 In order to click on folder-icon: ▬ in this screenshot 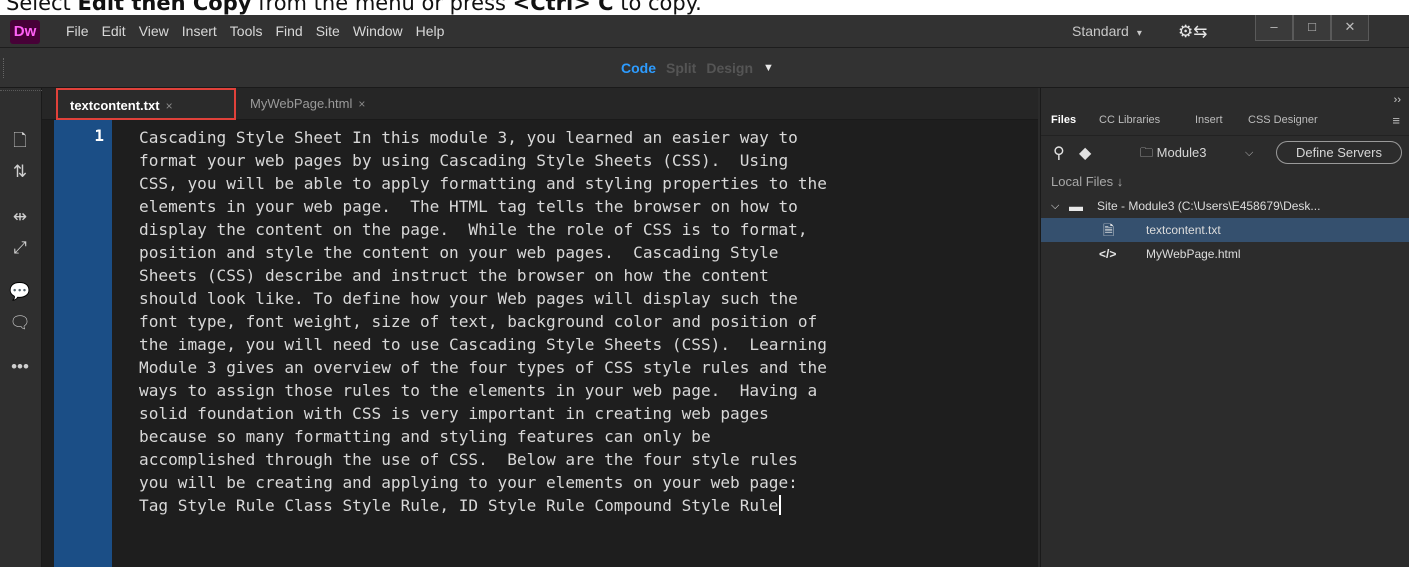, I will do `click(1076, 206)`.